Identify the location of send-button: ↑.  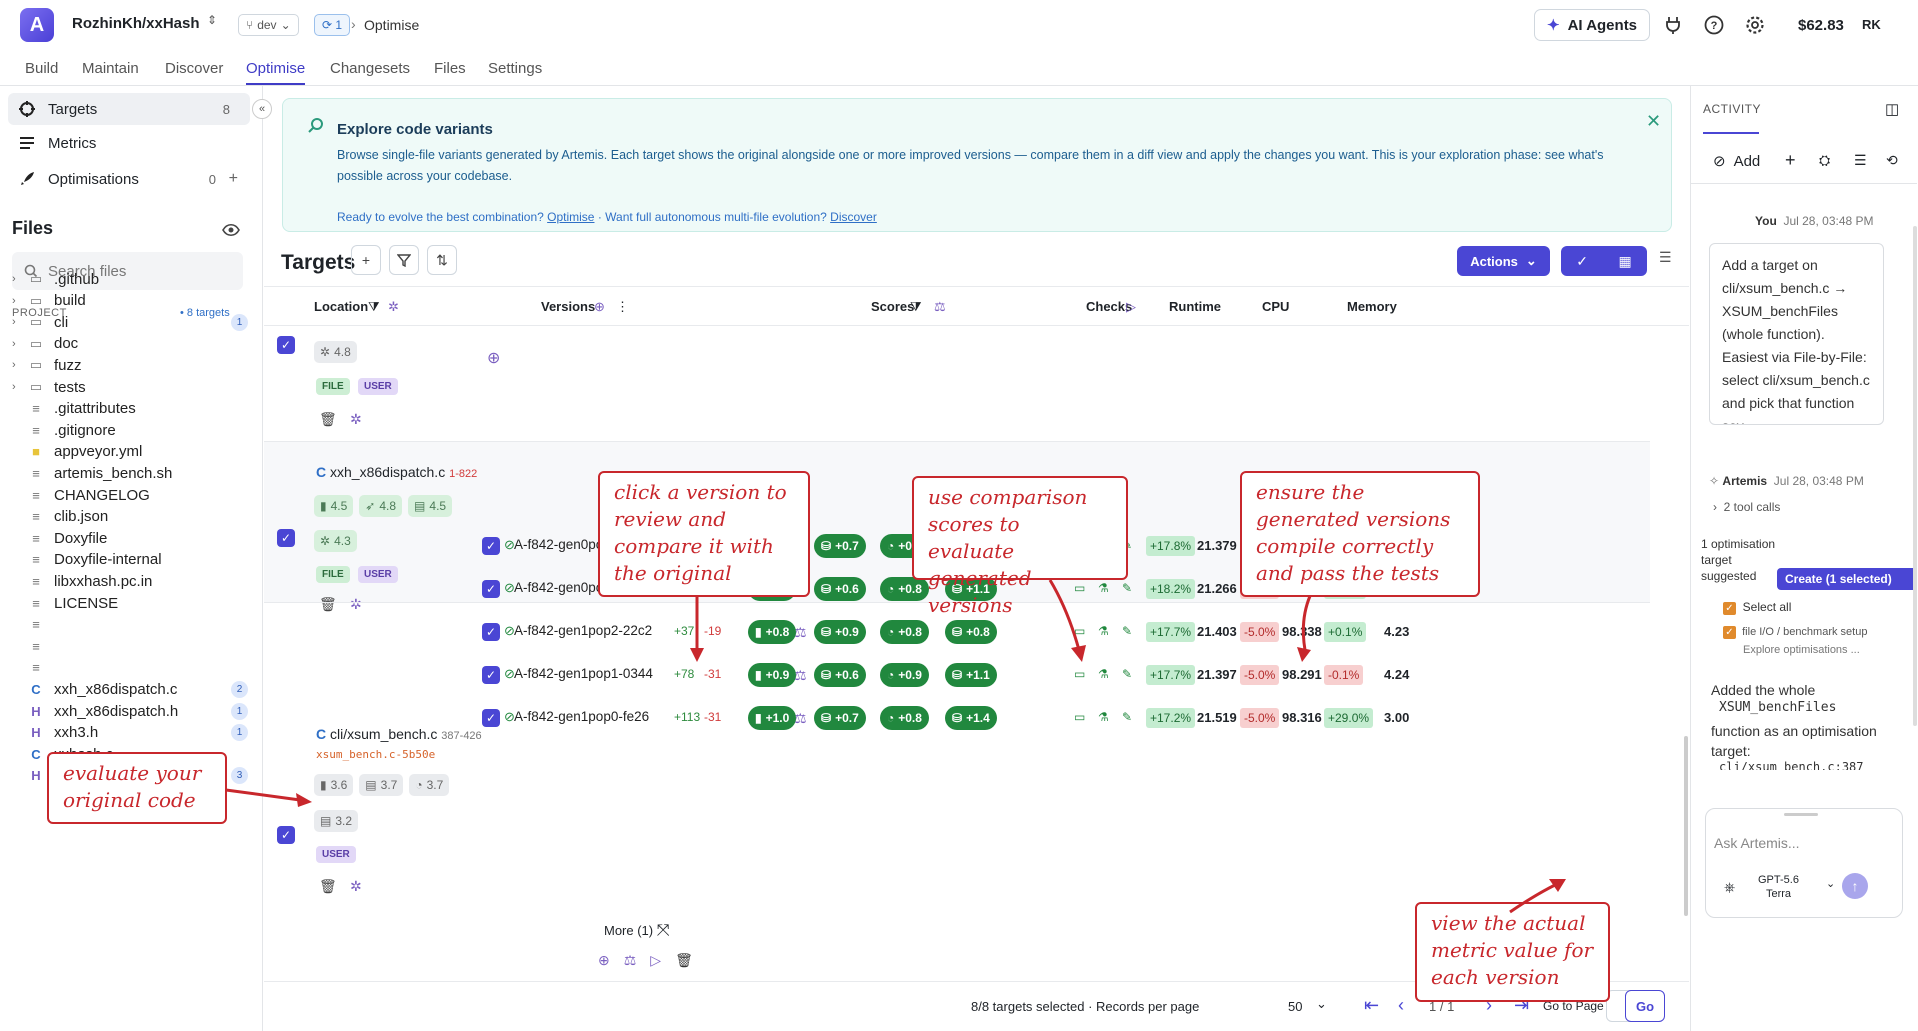
(1855, 886).